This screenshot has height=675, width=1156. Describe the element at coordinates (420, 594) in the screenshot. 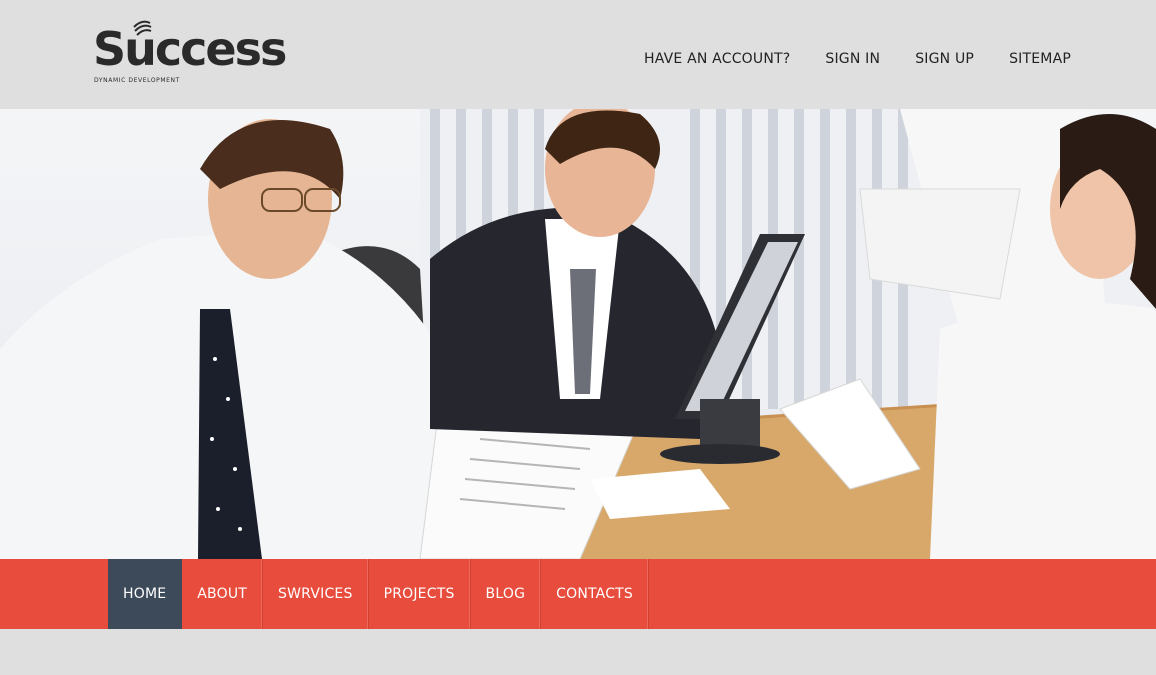

I see `menu-item-projects: PROJECTS` at that location.